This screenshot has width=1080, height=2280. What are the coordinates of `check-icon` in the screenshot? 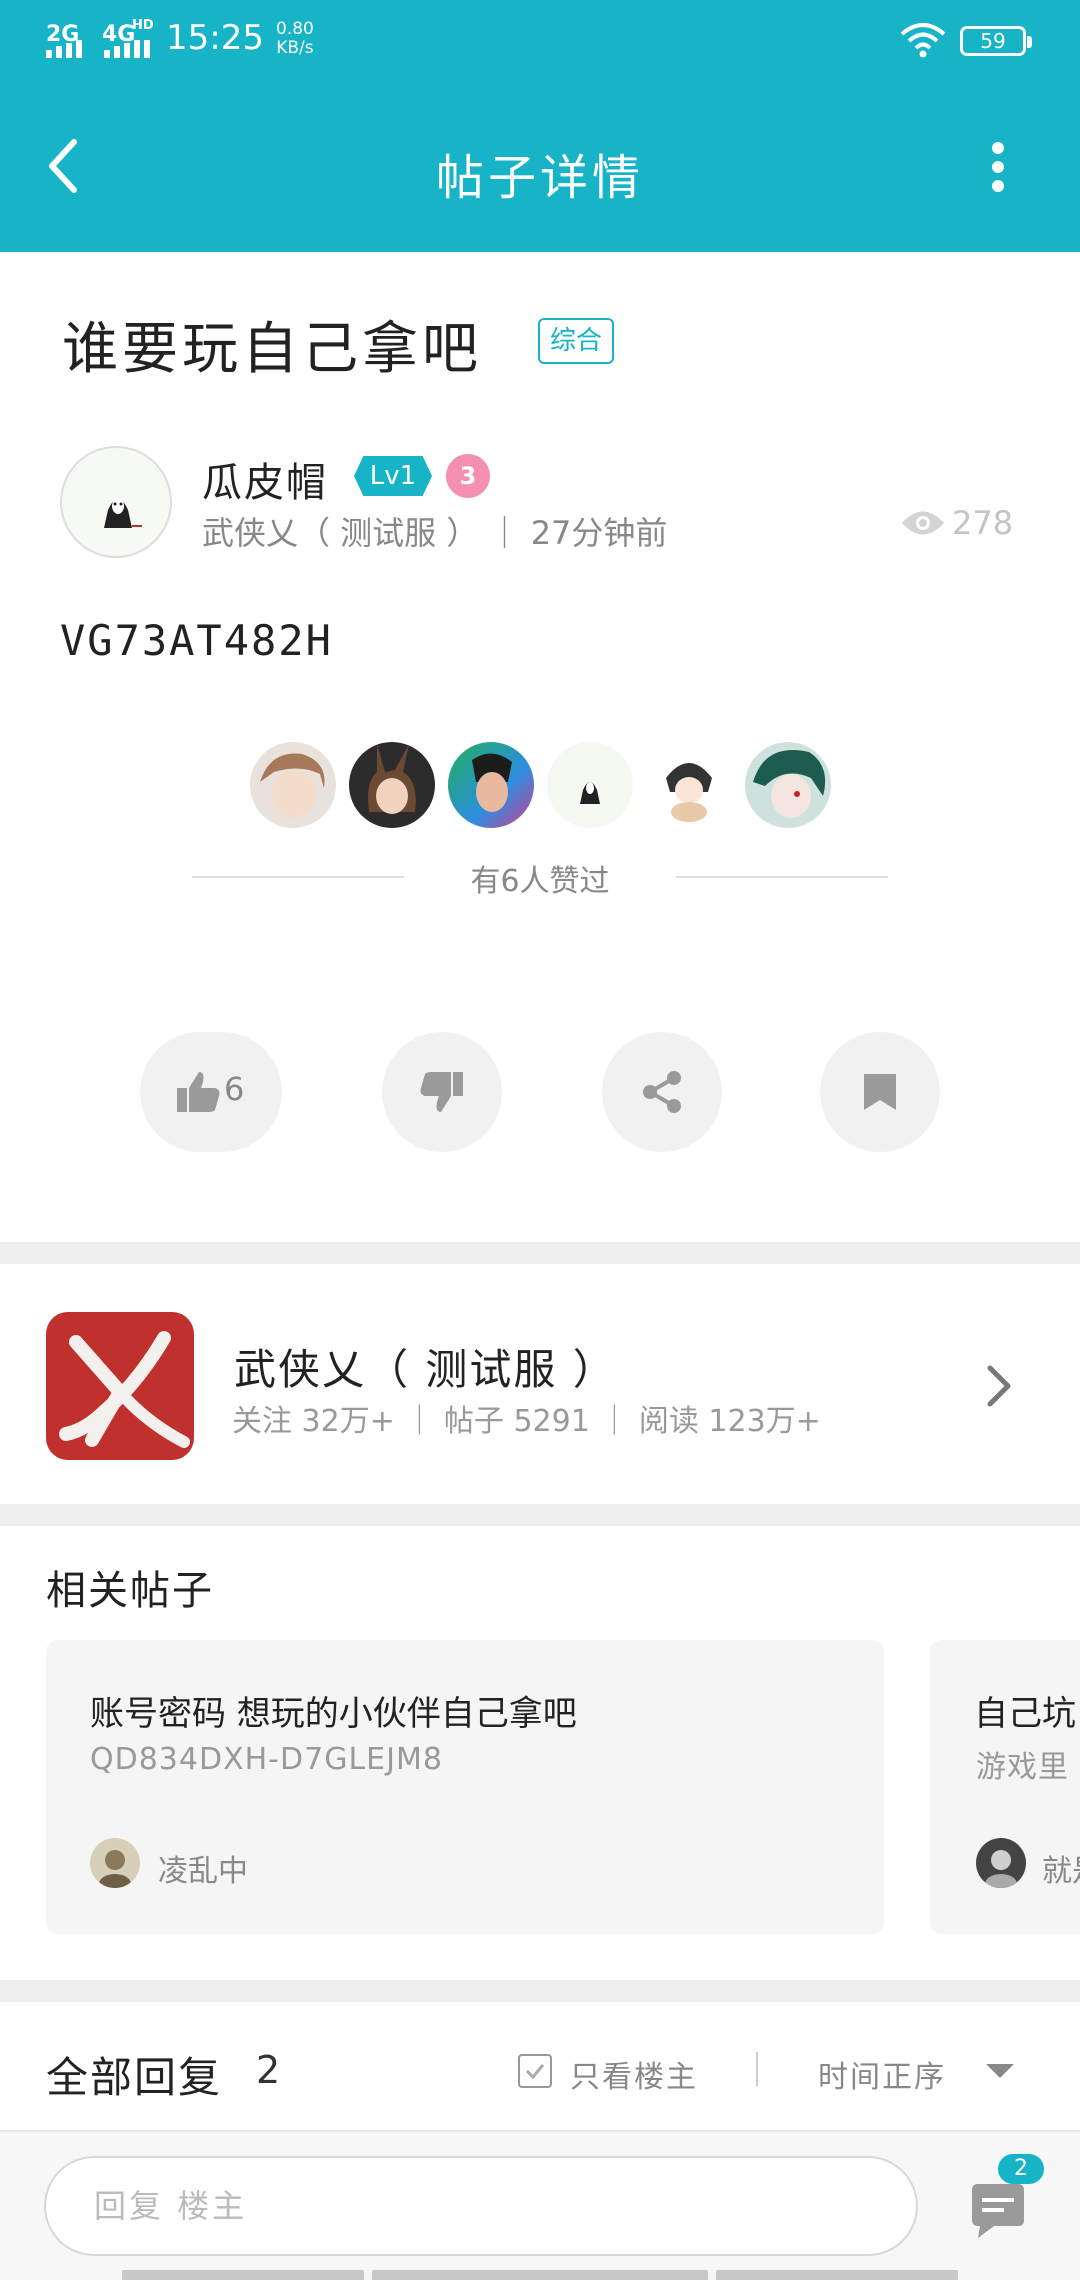 It's located at (535, 2072).